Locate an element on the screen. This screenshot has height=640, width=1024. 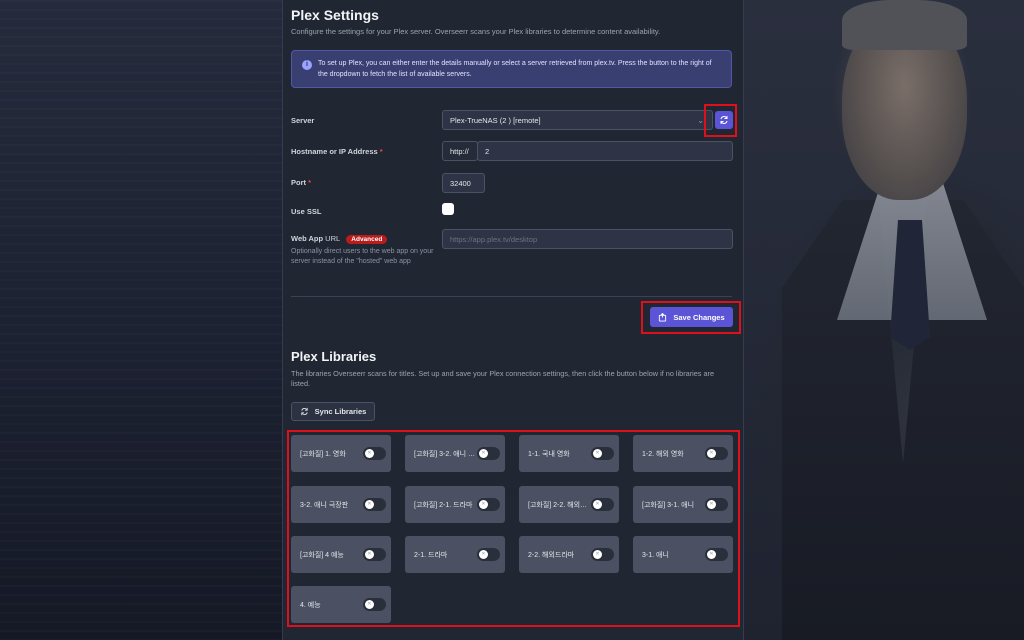
library-card-label: [고화질] 3-2. 애니 극장판 is located at coordinates (445, 454).